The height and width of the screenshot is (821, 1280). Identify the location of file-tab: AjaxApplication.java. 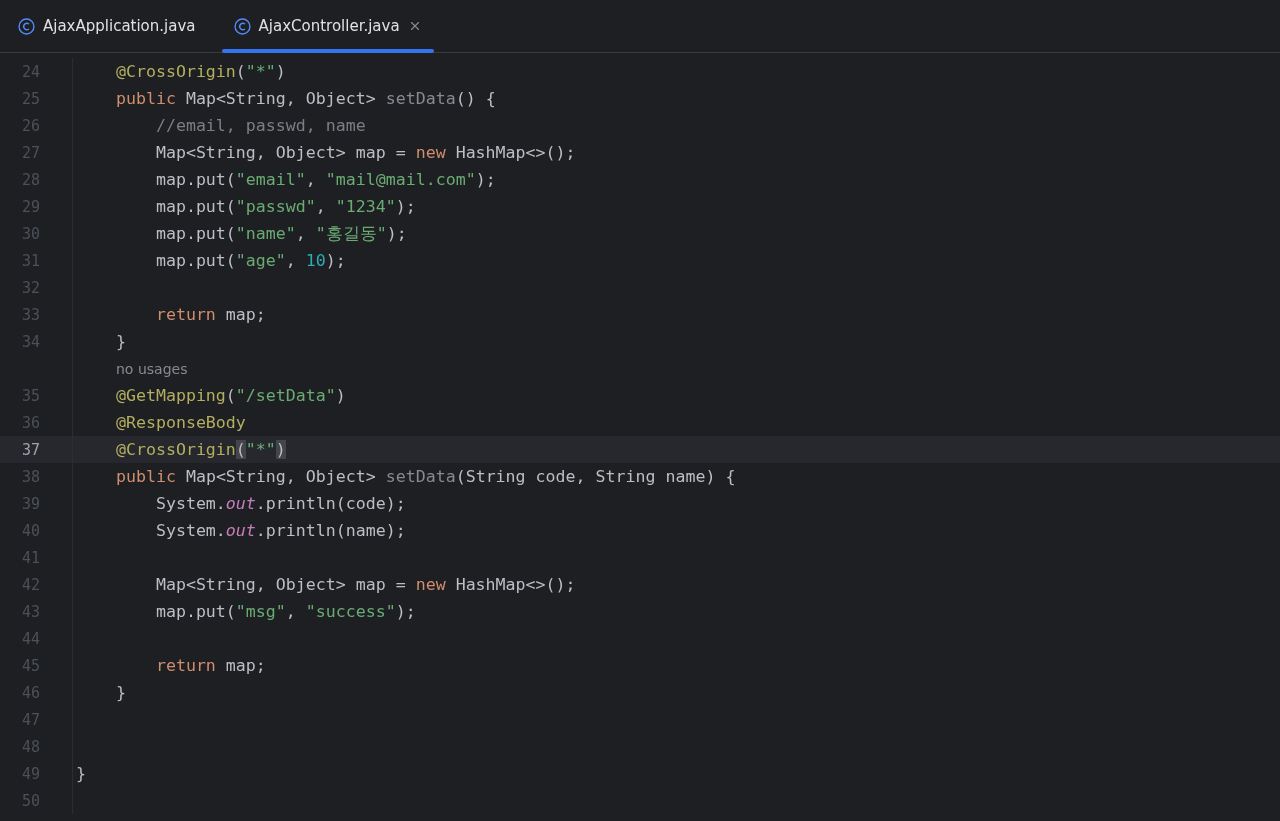
(107, 26).